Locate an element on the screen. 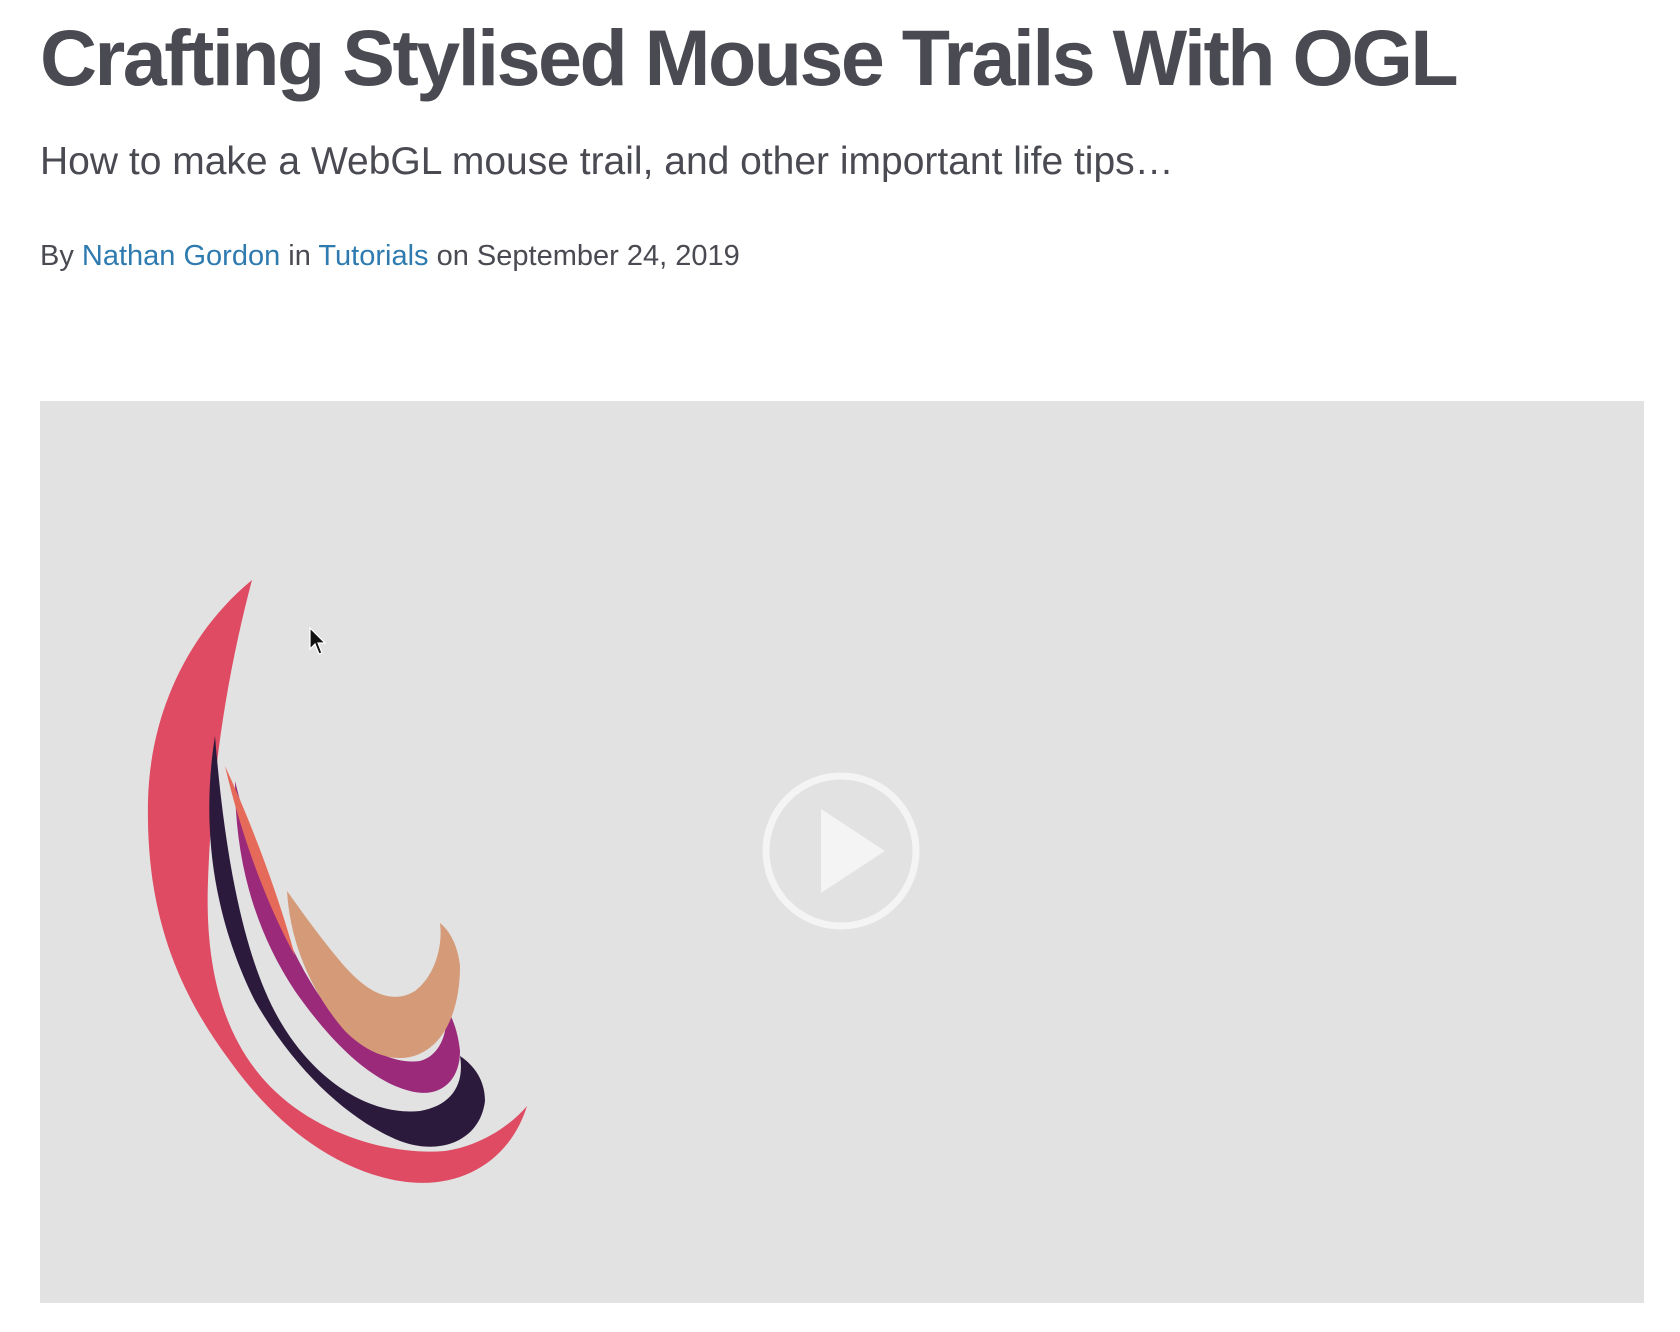  play-button is located at coordinates (841, 851).